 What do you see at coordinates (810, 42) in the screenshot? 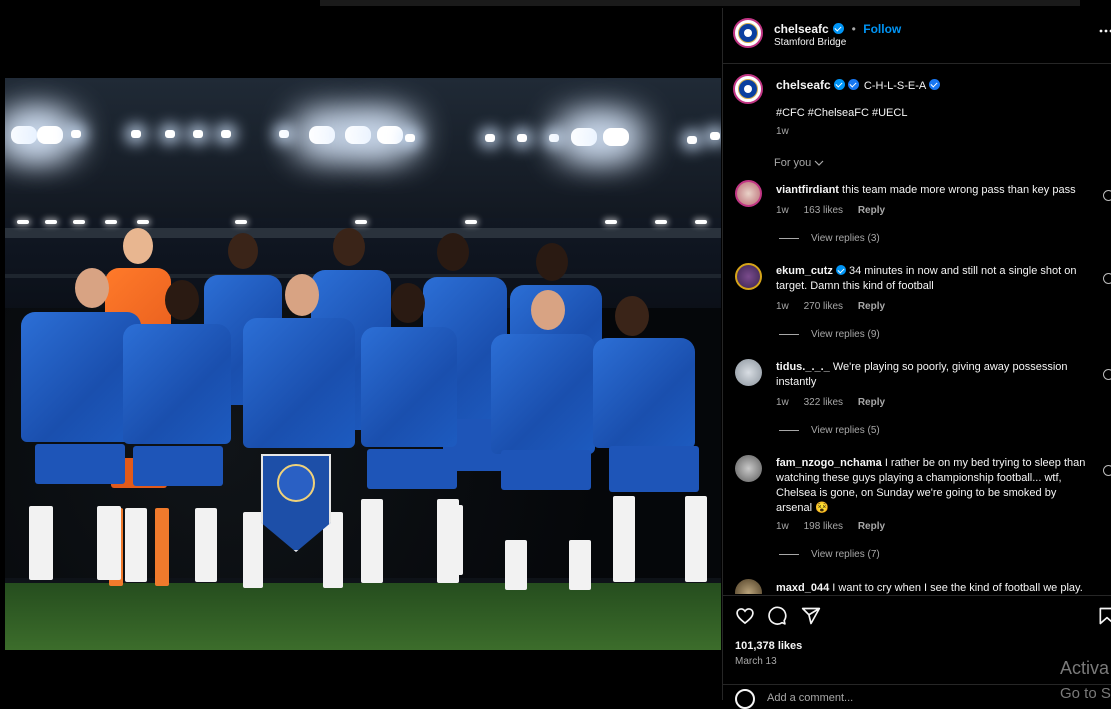
I see `post-location: Stamford Bridge` at bounding box center [810, 42].